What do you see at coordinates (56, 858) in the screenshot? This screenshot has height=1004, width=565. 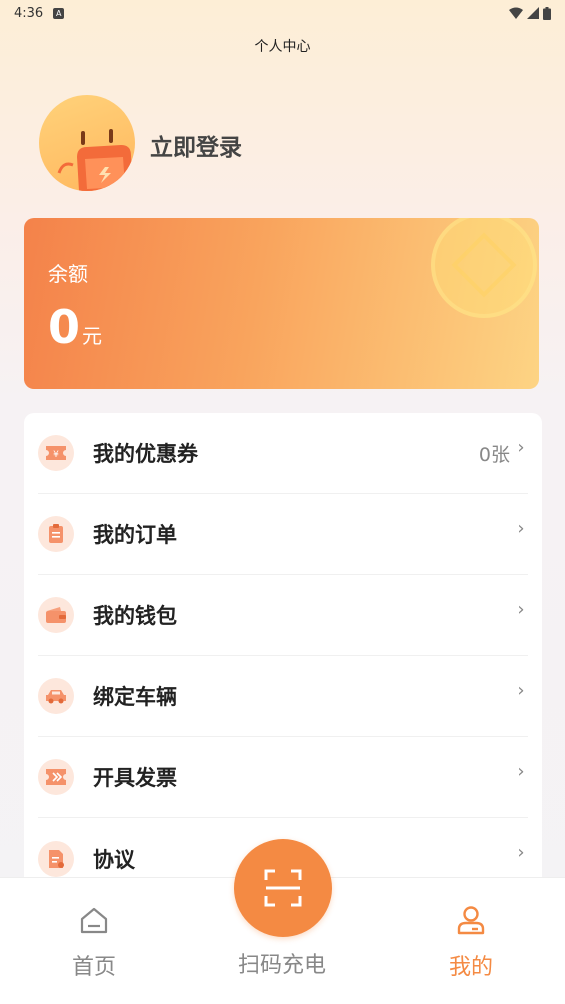 I see `agreement-icon` at bounding box center [56, 858].